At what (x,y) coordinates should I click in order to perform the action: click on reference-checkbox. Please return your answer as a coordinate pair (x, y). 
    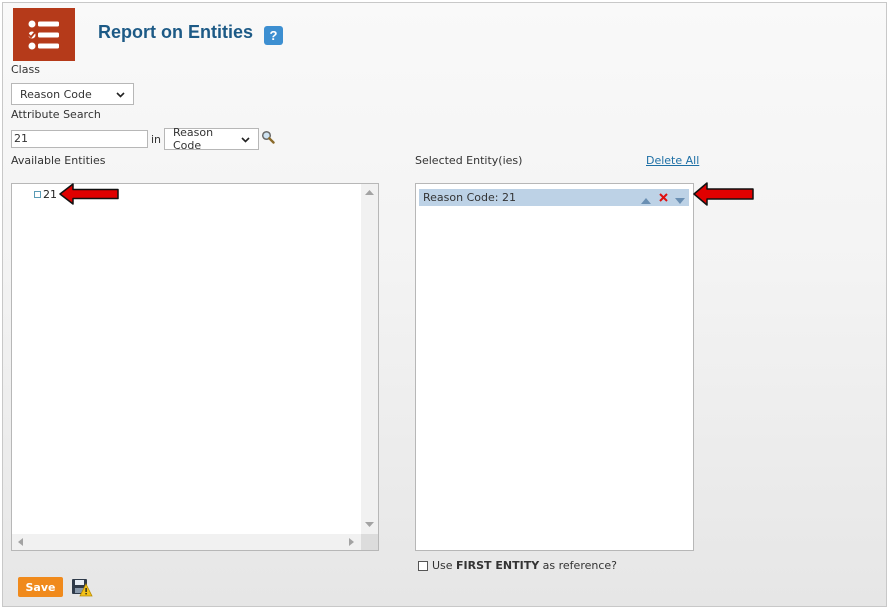
    Looking at the image, I should click on (423, 565).